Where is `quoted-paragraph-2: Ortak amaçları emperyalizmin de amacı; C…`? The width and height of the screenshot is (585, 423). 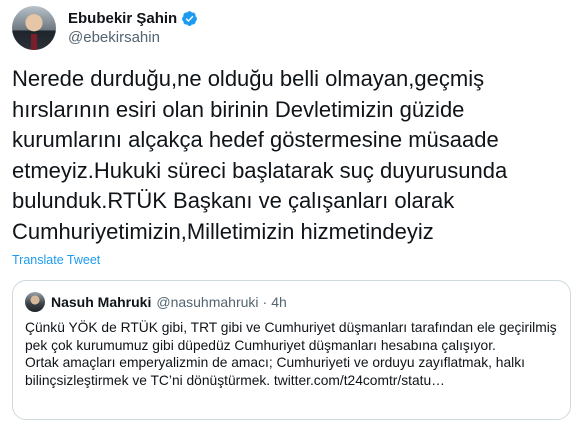
quoted-paragraph-2: Ortak amaçları emperyalizmin de amacı; C… is located at coordinates (275, 371).